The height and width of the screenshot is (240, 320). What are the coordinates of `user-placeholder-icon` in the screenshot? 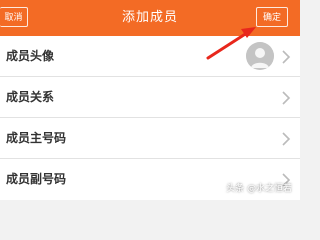 It's located at (260, 56).